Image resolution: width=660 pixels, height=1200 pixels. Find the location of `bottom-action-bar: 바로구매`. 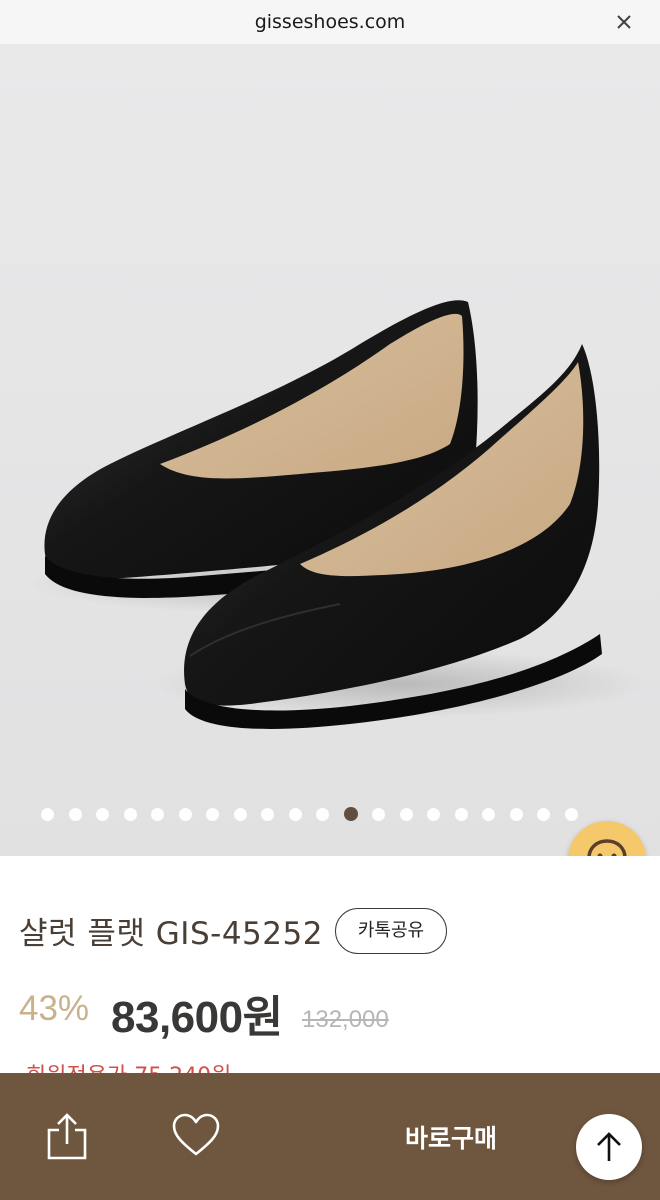

bottom-action-bar: 바로구매 is located at coordinates (330, 1136).